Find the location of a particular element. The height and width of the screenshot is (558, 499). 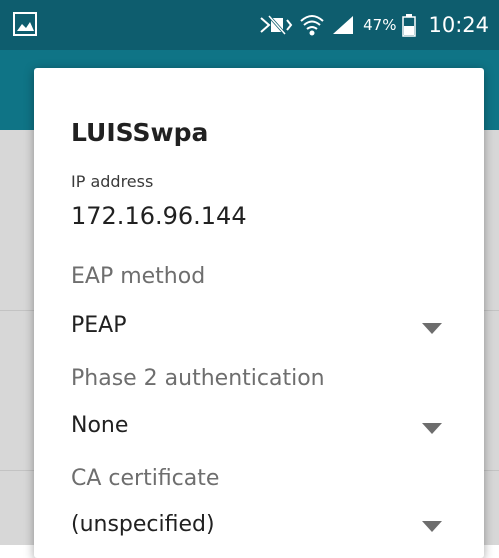

battery-percent: 47% is located at coordinates (380, 25).